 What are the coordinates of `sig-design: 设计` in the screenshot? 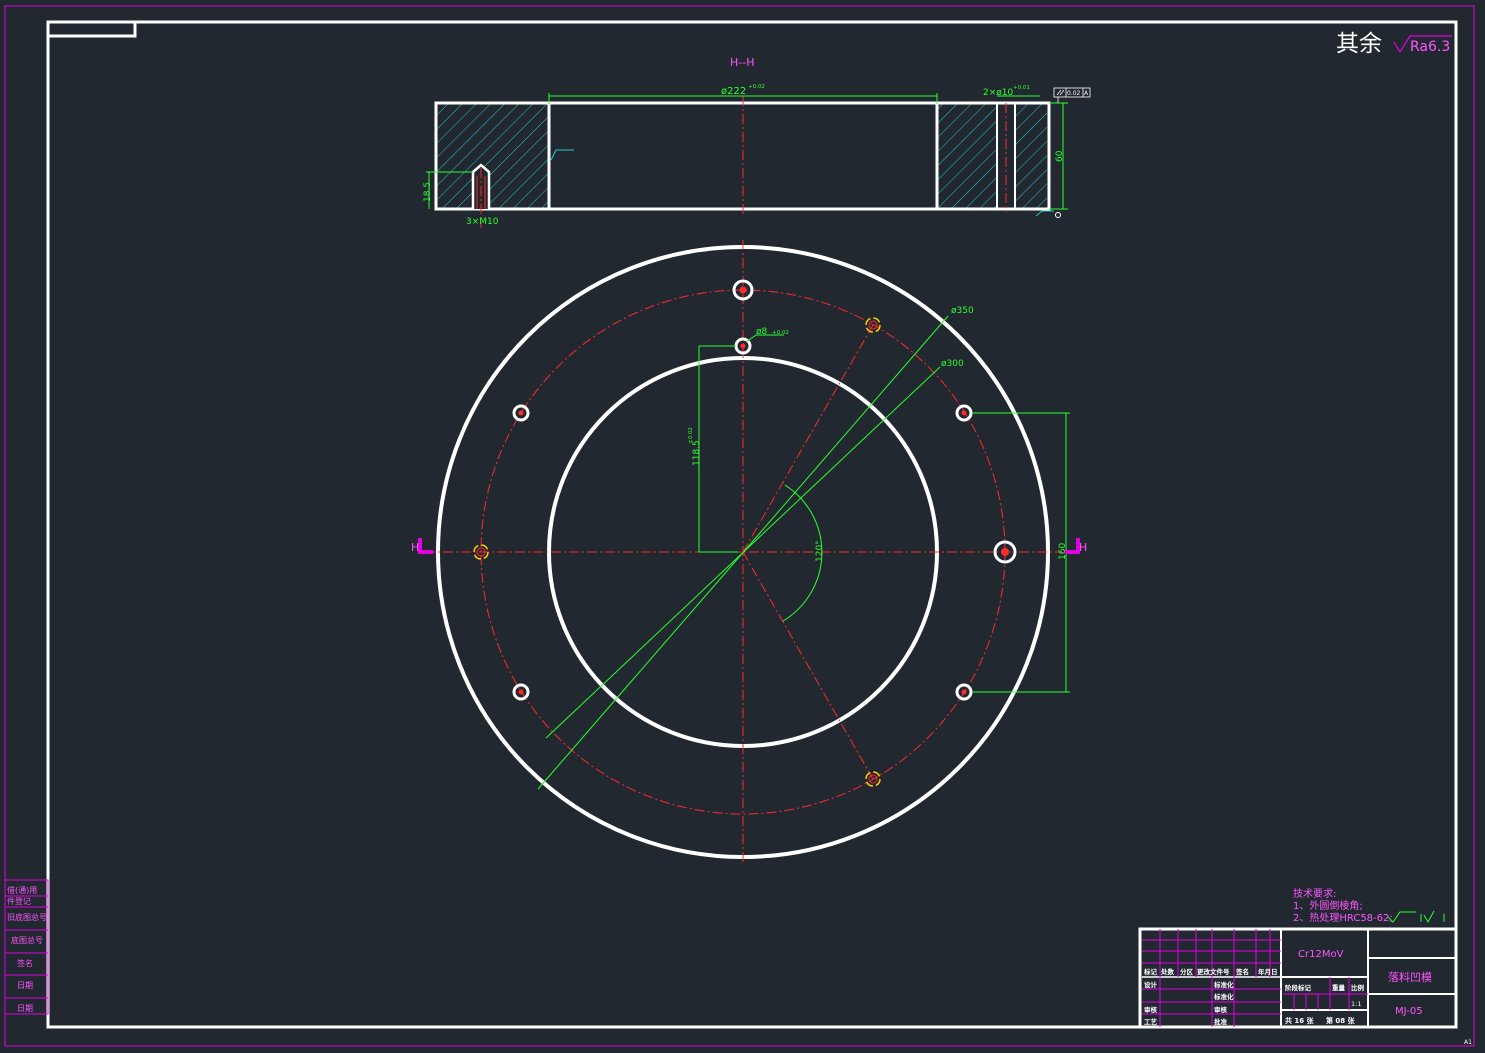 It's located at (1151, 984).